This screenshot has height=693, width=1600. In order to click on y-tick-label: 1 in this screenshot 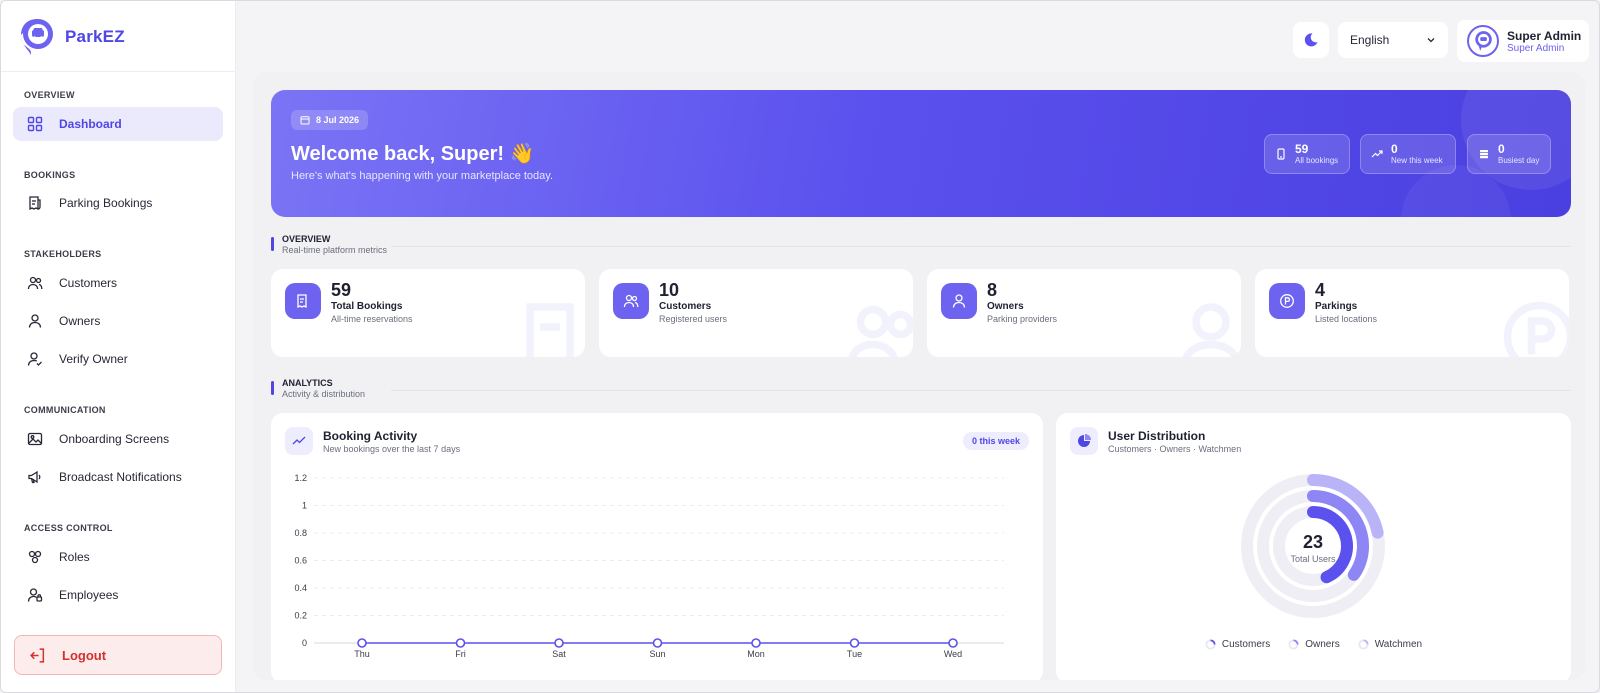, I will do `click(304, 506)`.